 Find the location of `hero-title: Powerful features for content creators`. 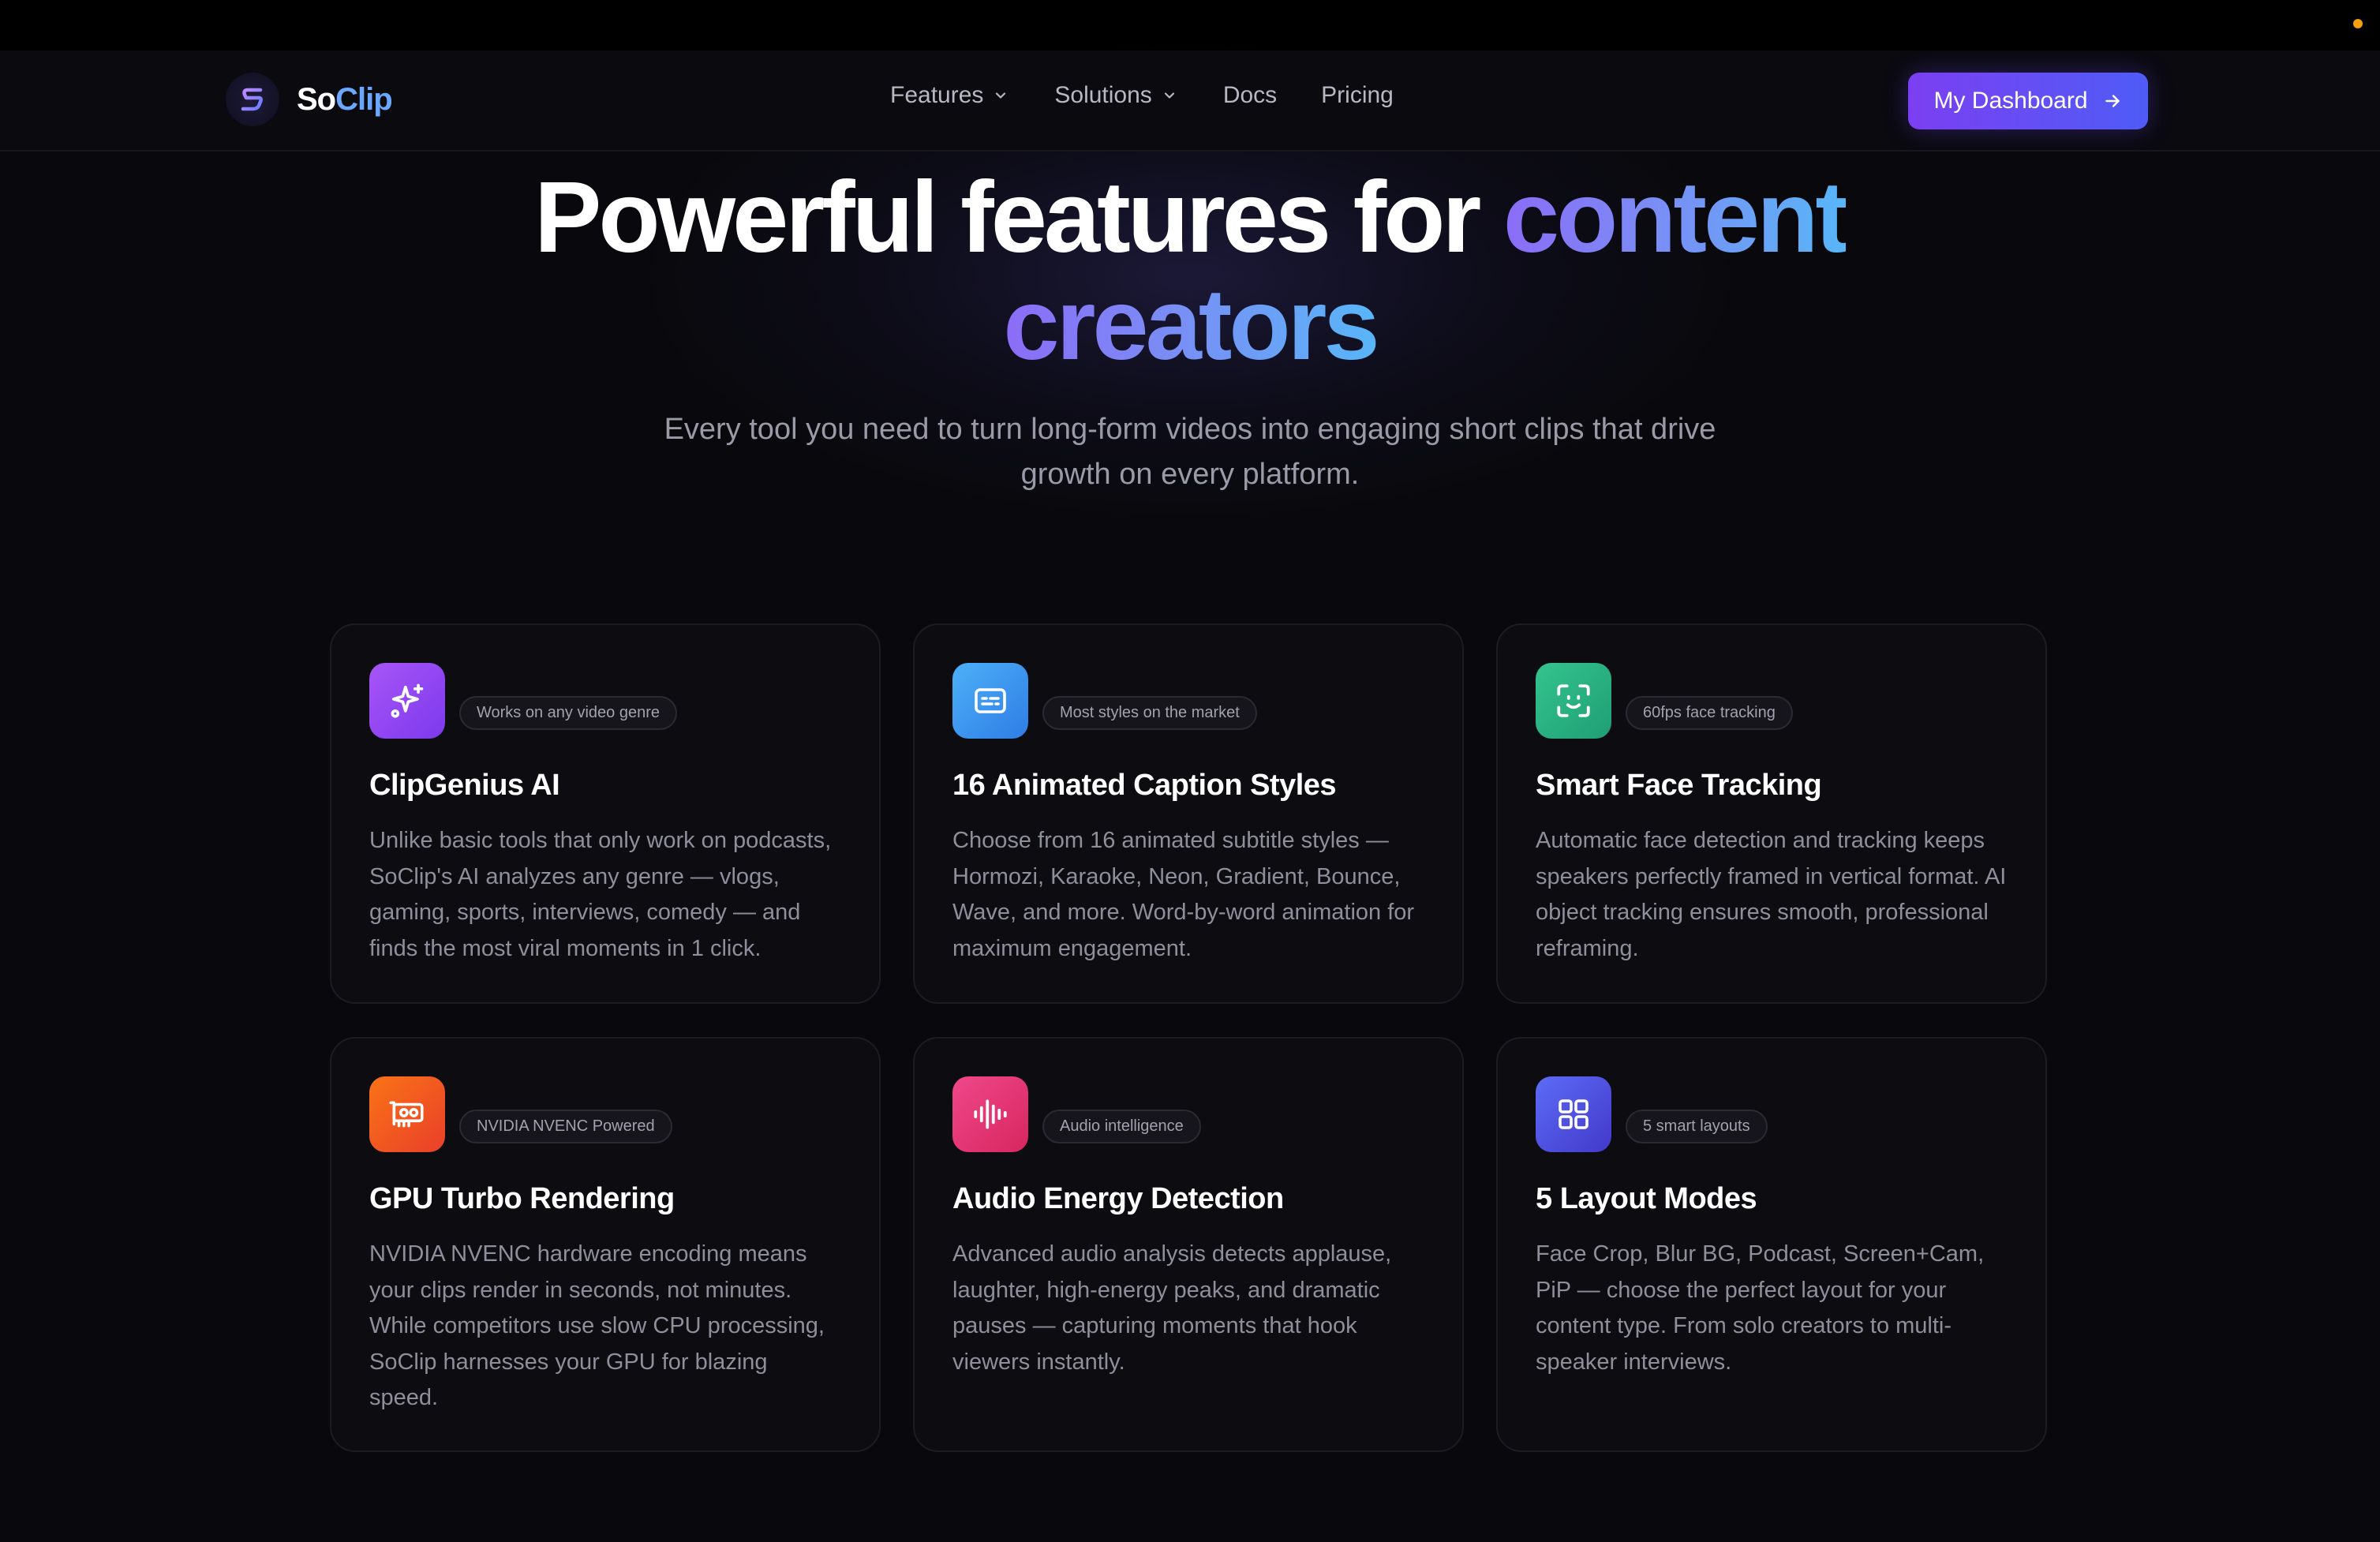

hero-title: Powerful features for content creators is located at coordinates (1190, 271).